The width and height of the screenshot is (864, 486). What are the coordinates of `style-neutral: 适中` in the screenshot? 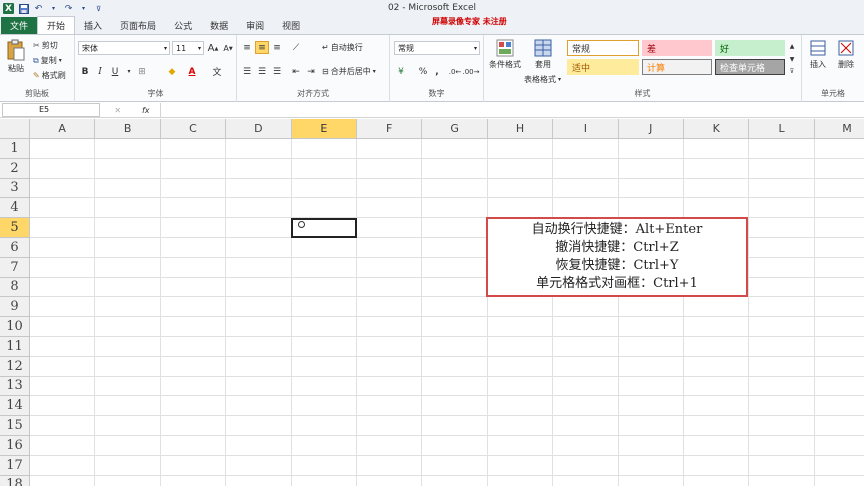 It's located at (603, 67).